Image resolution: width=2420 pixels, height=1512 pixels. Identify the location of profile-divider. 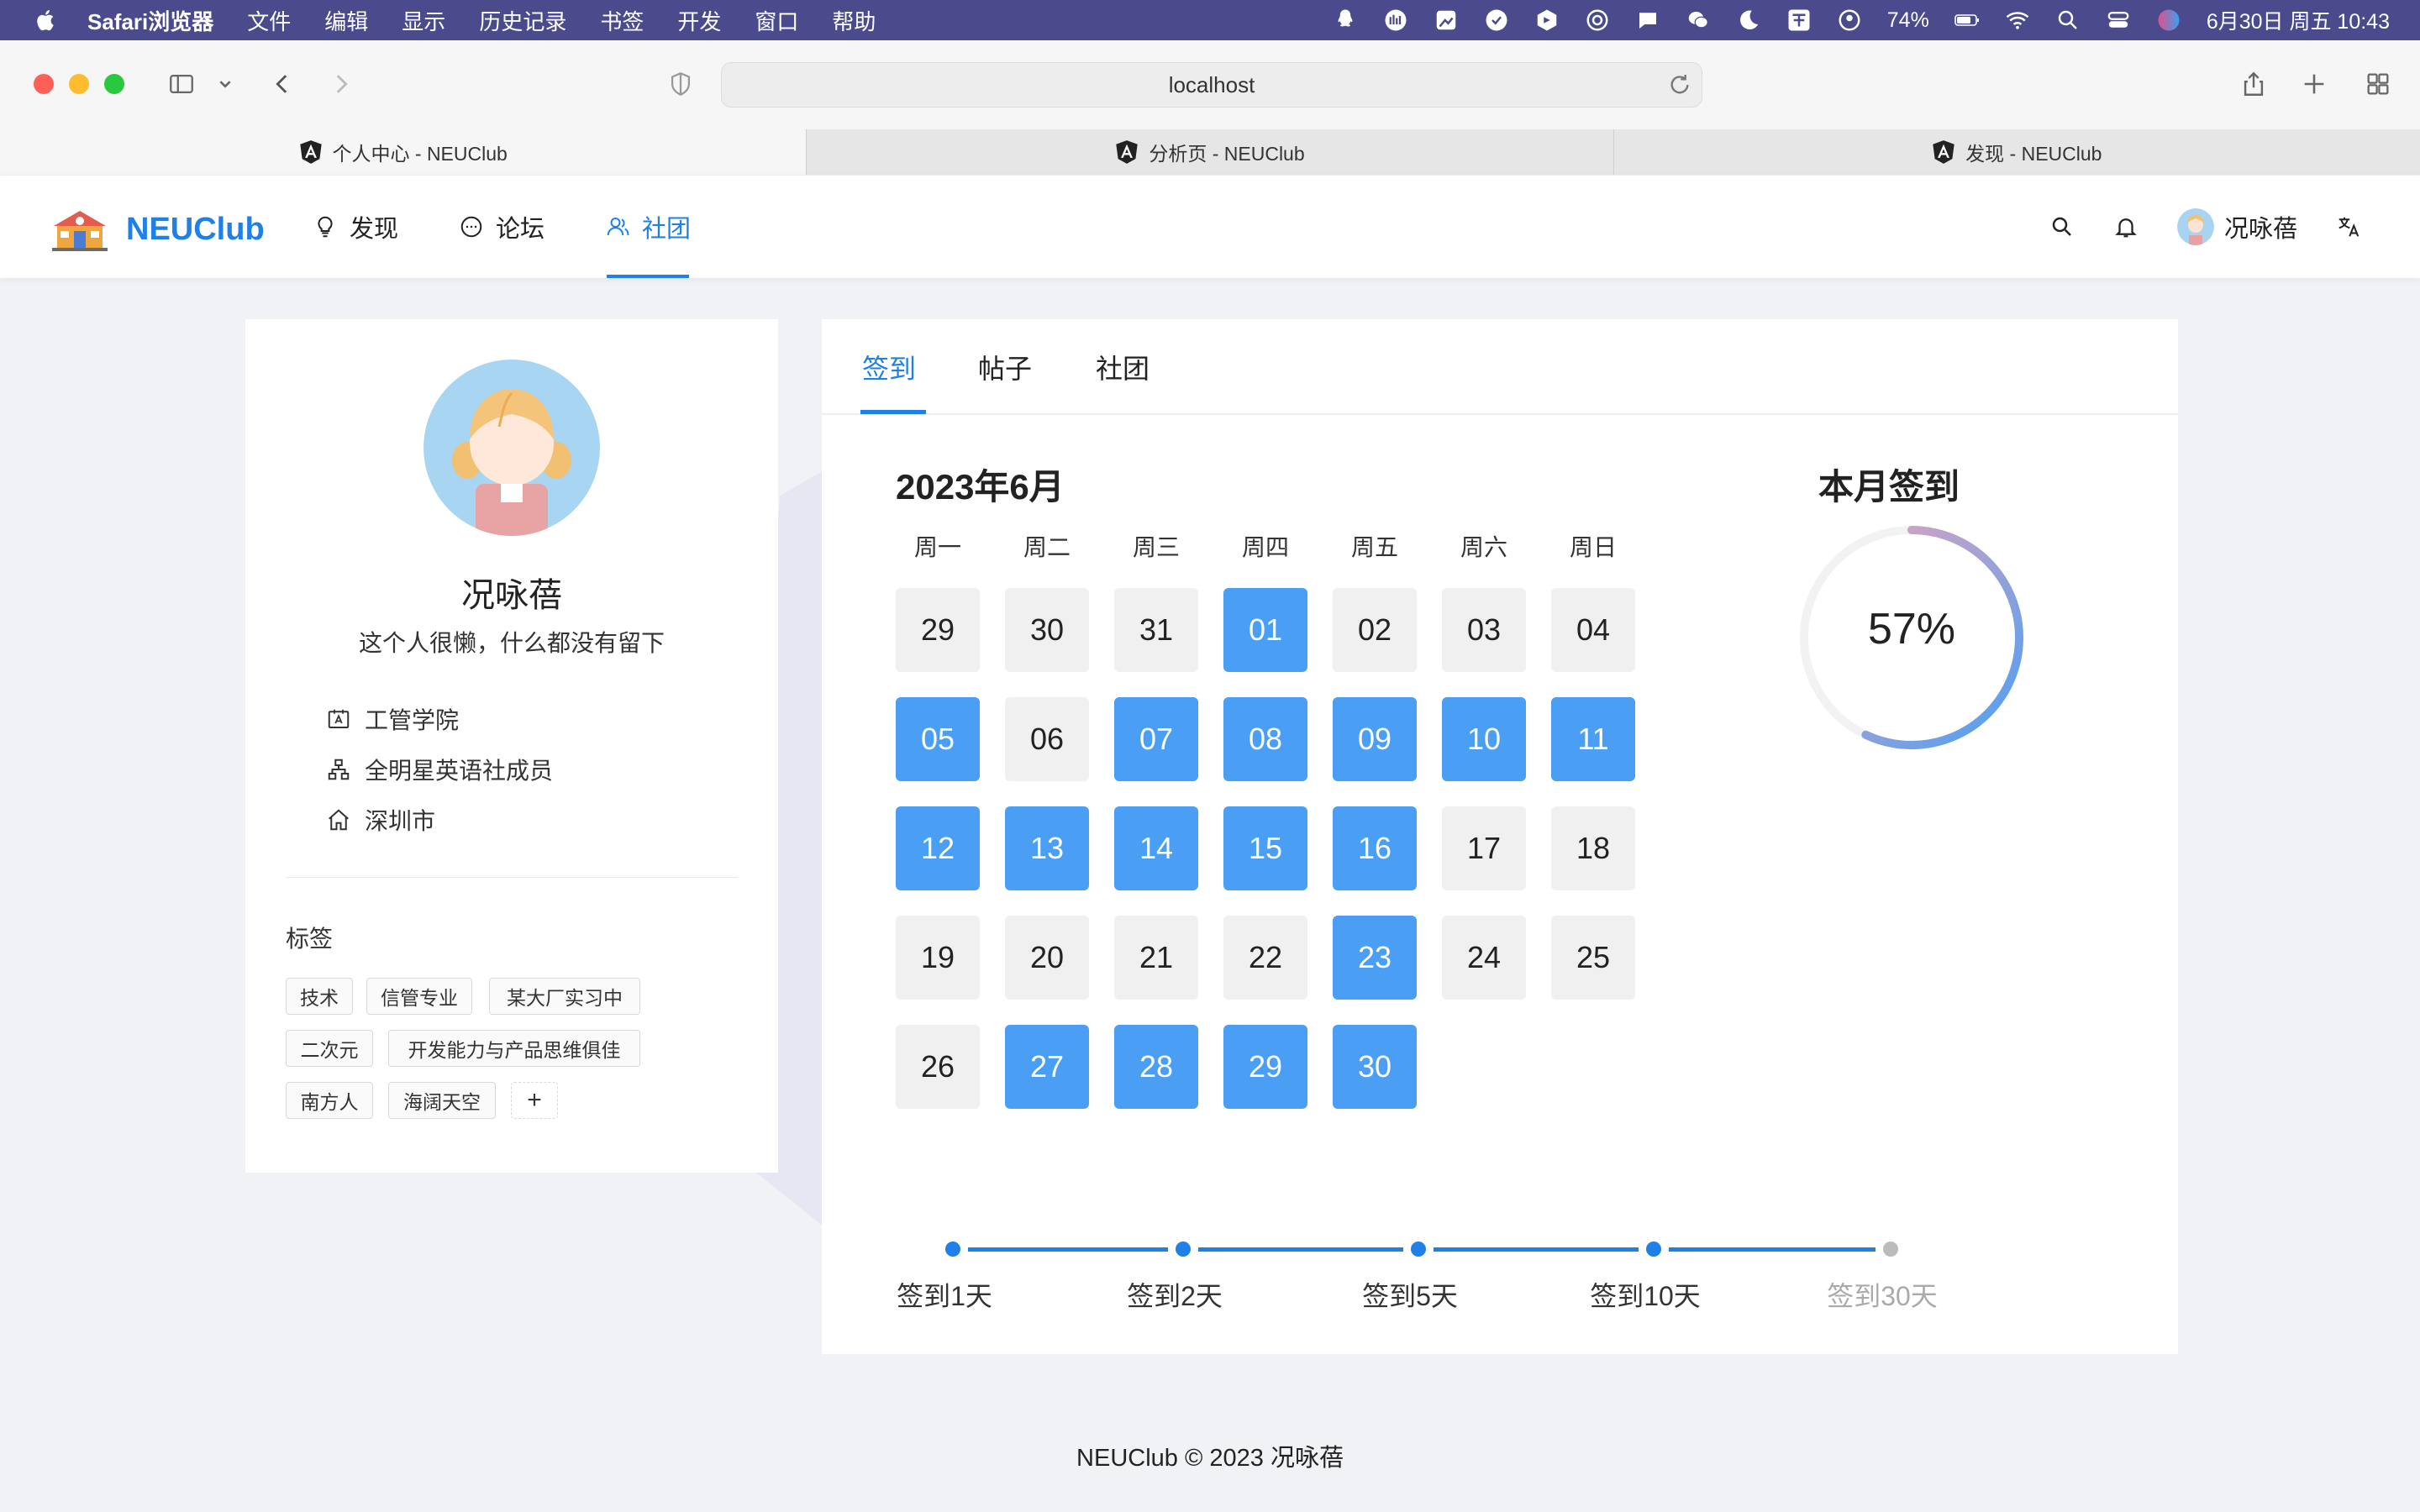
(512, 877).